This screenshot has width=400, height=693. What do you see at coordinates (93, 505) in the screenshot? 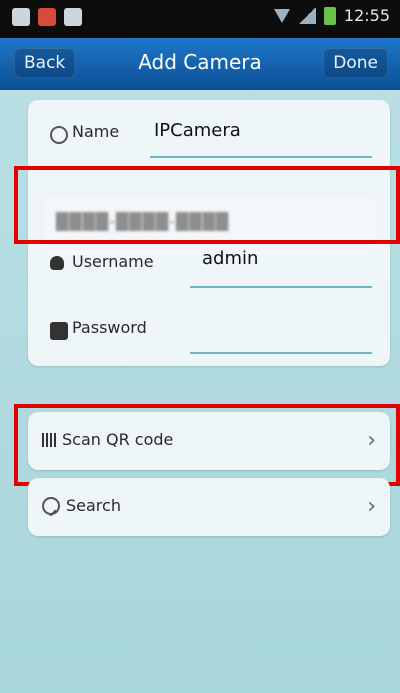
I see `search-label: Search` at bounding box center [93, 505].